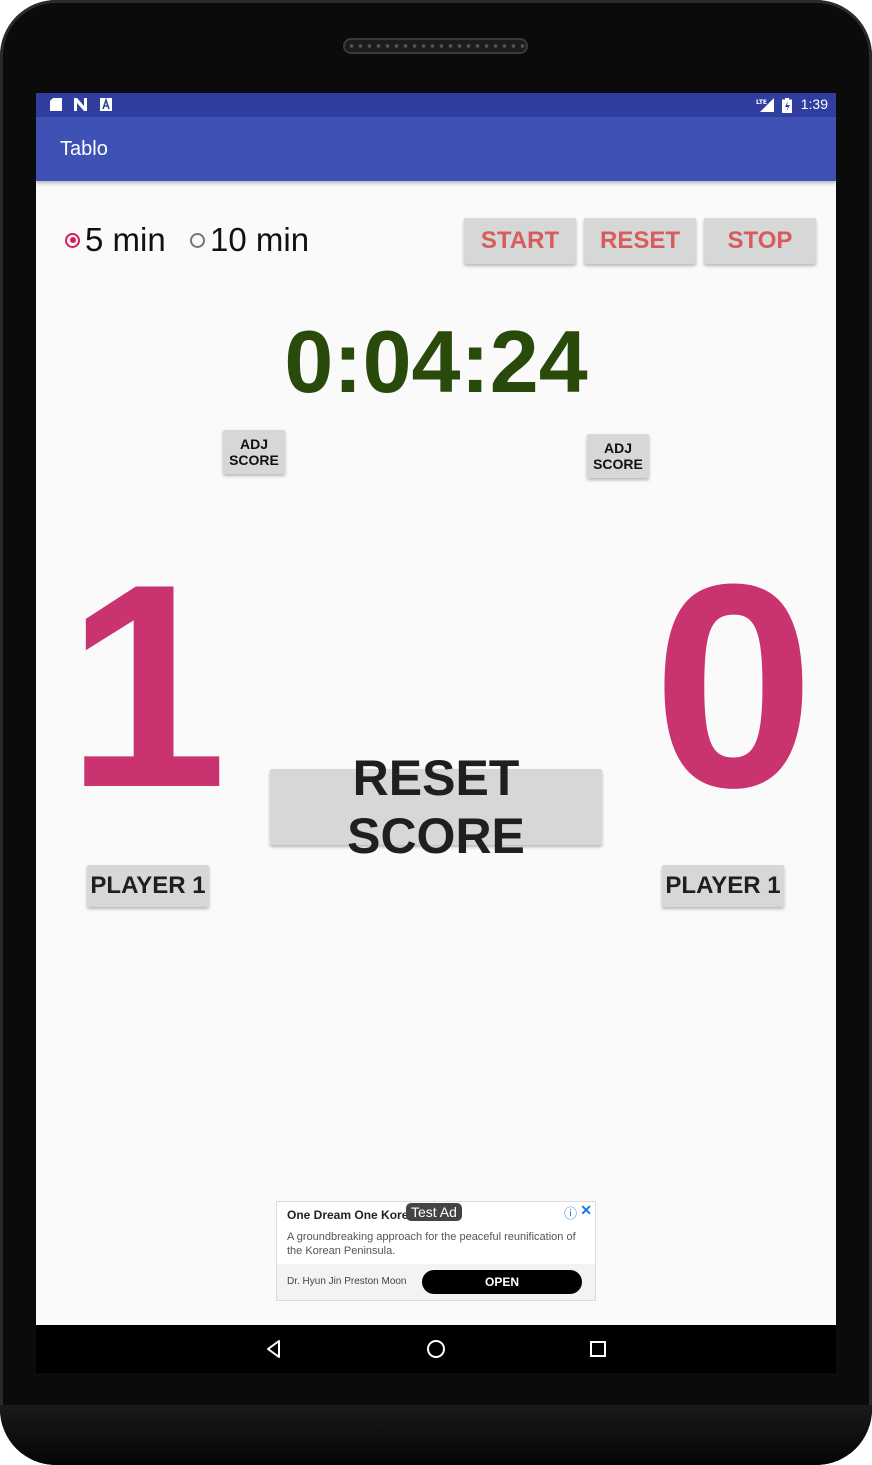 The image size is (872, 1465). Describe the element at coordinates (640, 241) in the screenshot. I see `reset-button: RESET` at that location.